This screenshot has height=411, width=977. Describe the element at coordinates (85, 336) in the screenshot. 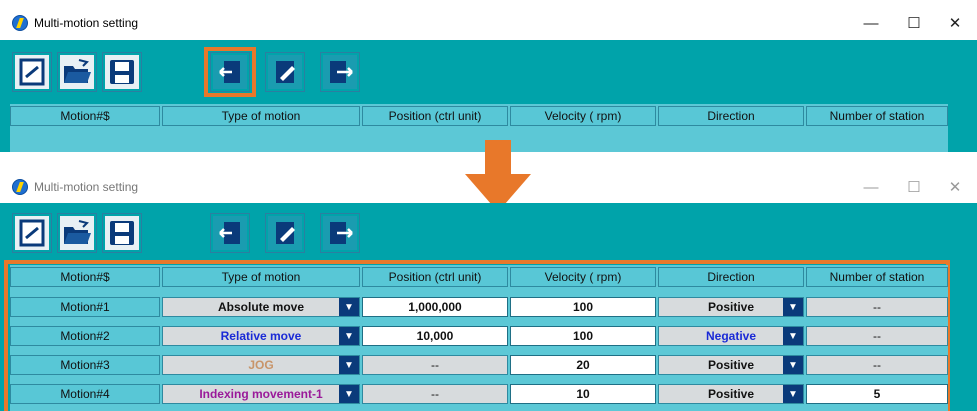

I see `row-motion-label: Motion#2` at that location.